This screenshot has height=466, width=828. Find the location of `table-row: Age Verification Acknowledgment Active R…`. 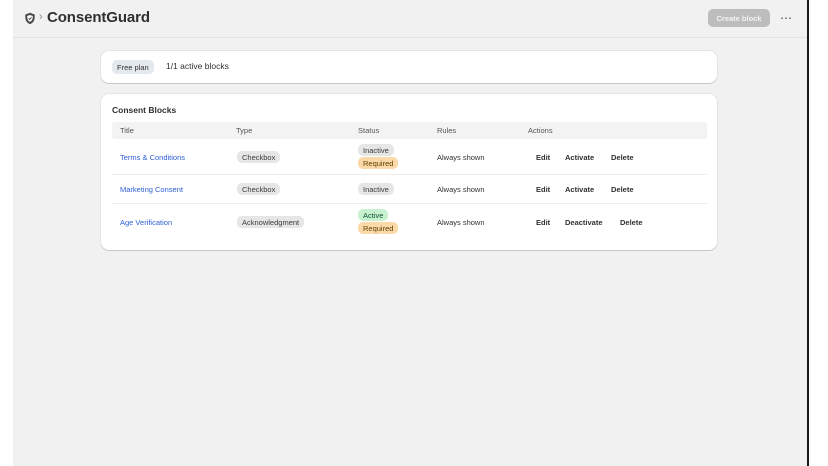

table-row: Age Verification Acknowledgment Active R… is located at coordinates (409, 222).